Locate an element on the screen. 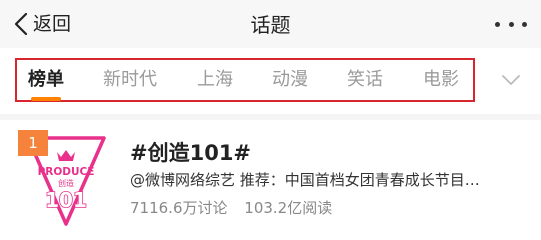 The width and height of the screenshot is (541, 240). logo-chuangzao-text: 创造 is located at coordinates (66, 183).